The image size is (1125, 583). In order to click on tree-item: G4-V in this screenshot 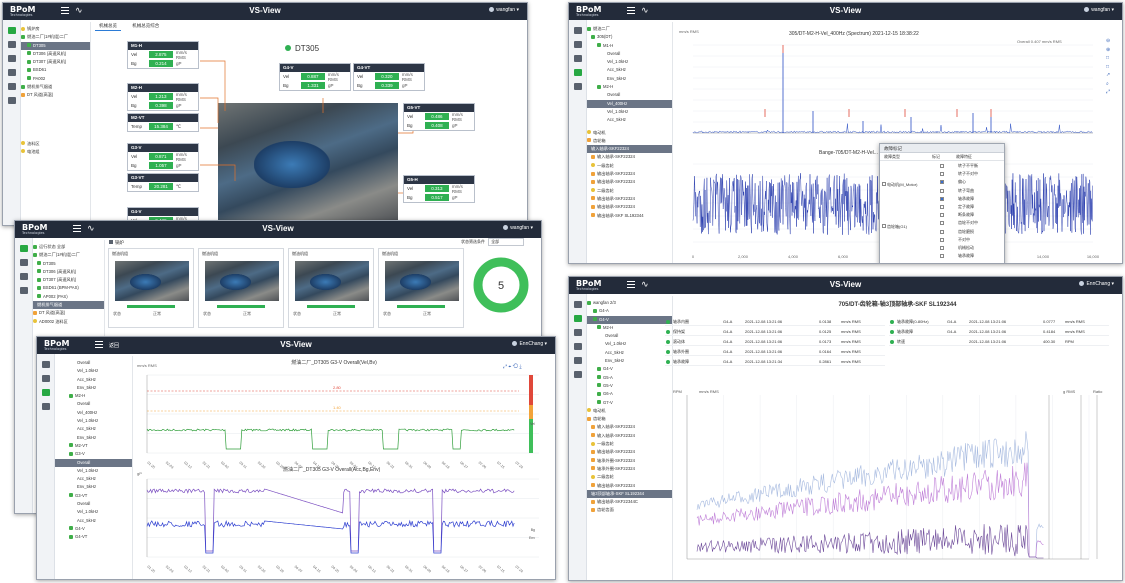, I will do `click(629, 369)`.